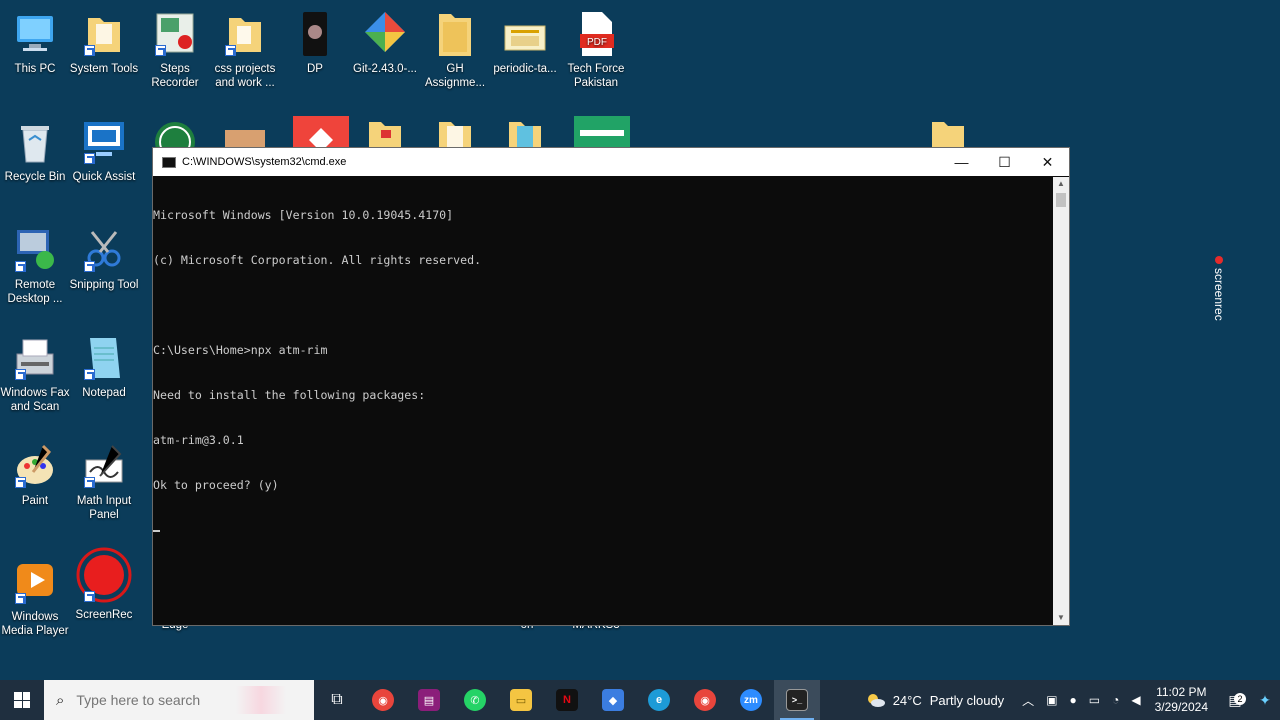  I want to click on pdf-file-icon: PDF, so click(596, 34).